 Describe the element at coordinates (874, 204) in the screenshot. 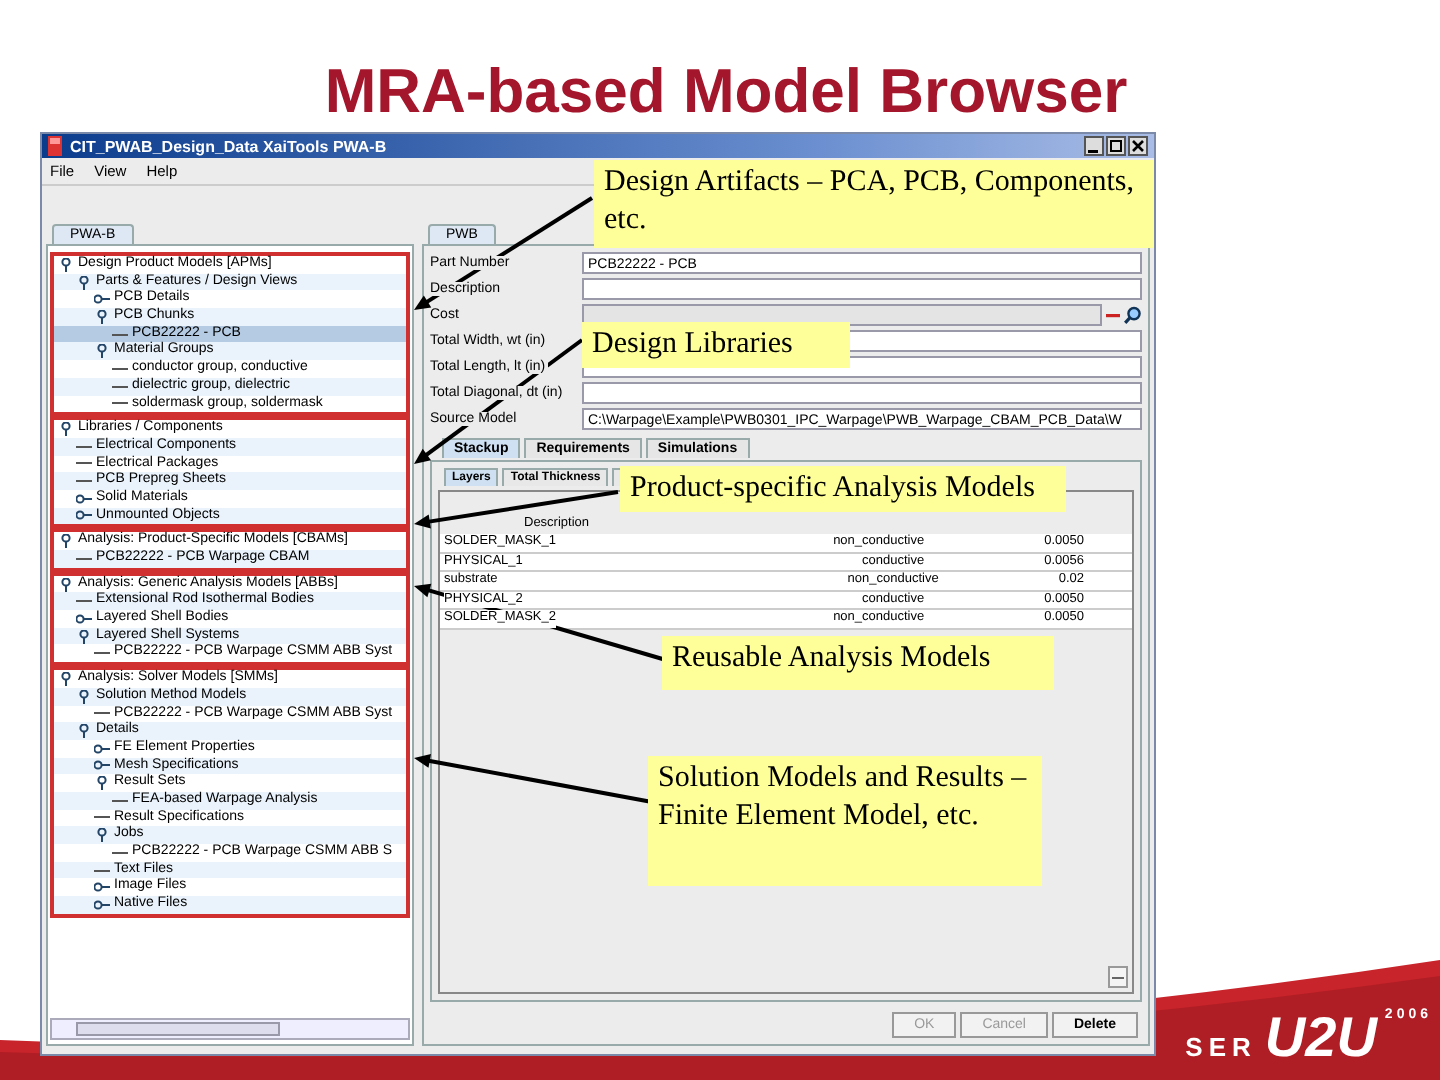

I see `callout-tooltip: Design Artifacts – PCA, PCB, Components, etc.` at that location.